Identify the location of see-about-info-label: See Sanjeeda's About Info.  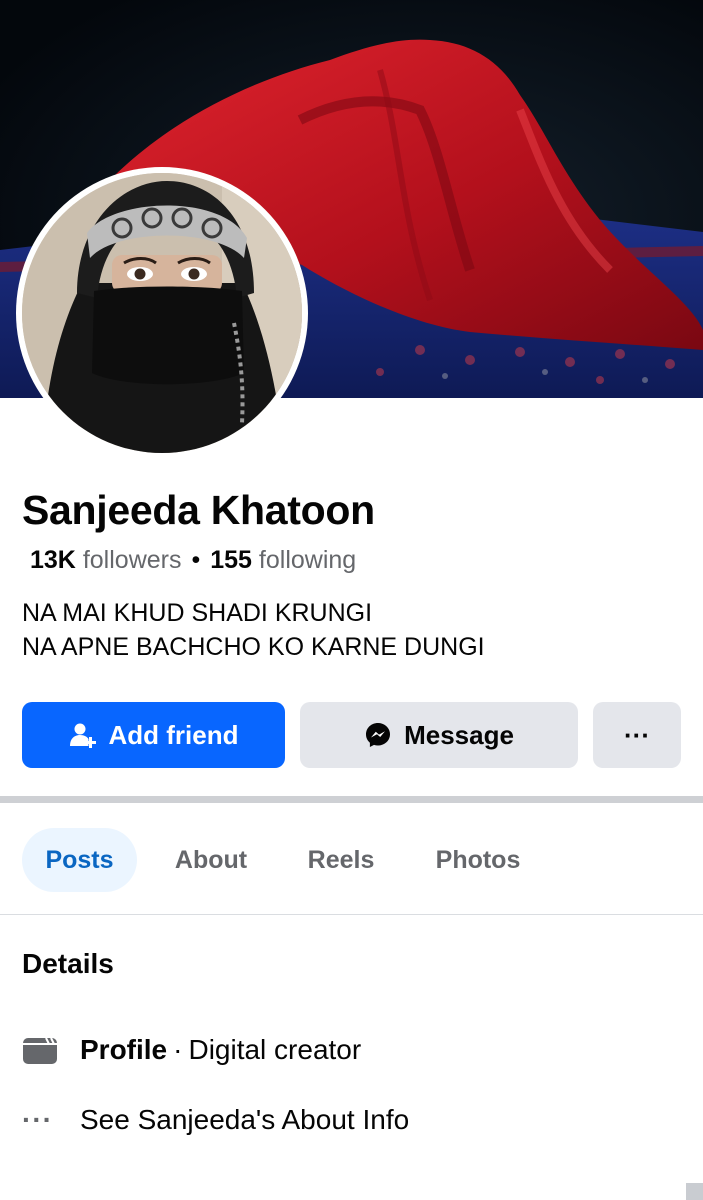
(245, 1119).